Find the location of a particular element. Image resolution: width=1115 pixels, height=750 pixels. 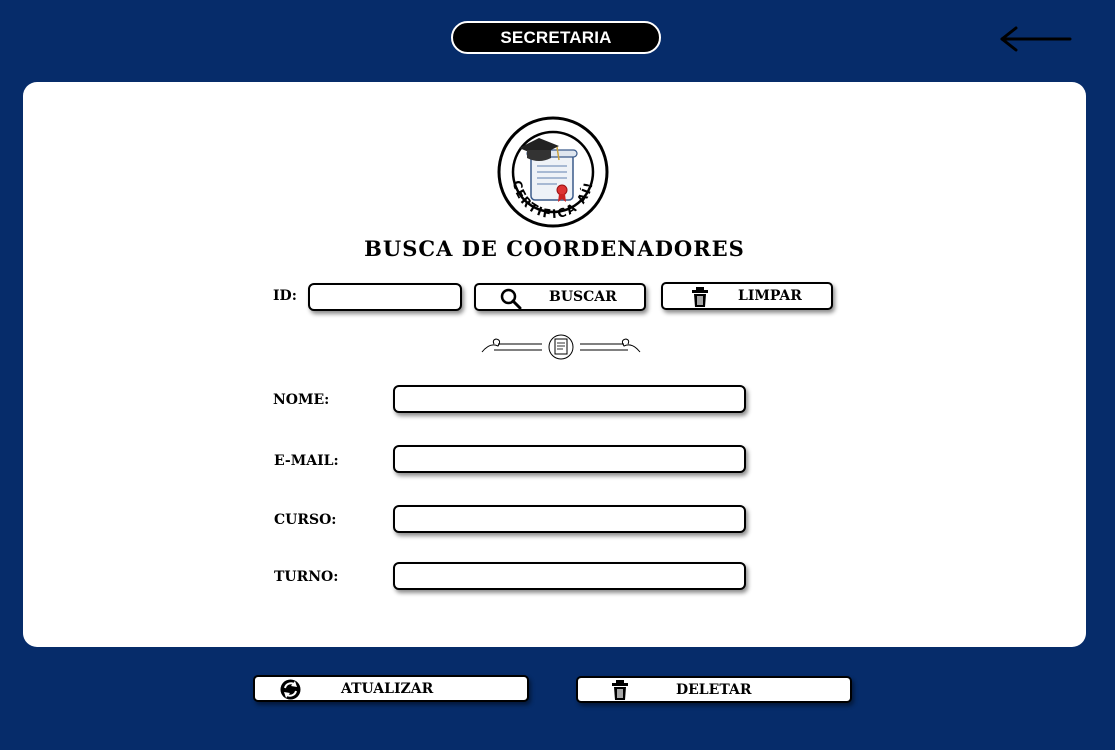

refresh-icon is located at coordinates (290, 689).